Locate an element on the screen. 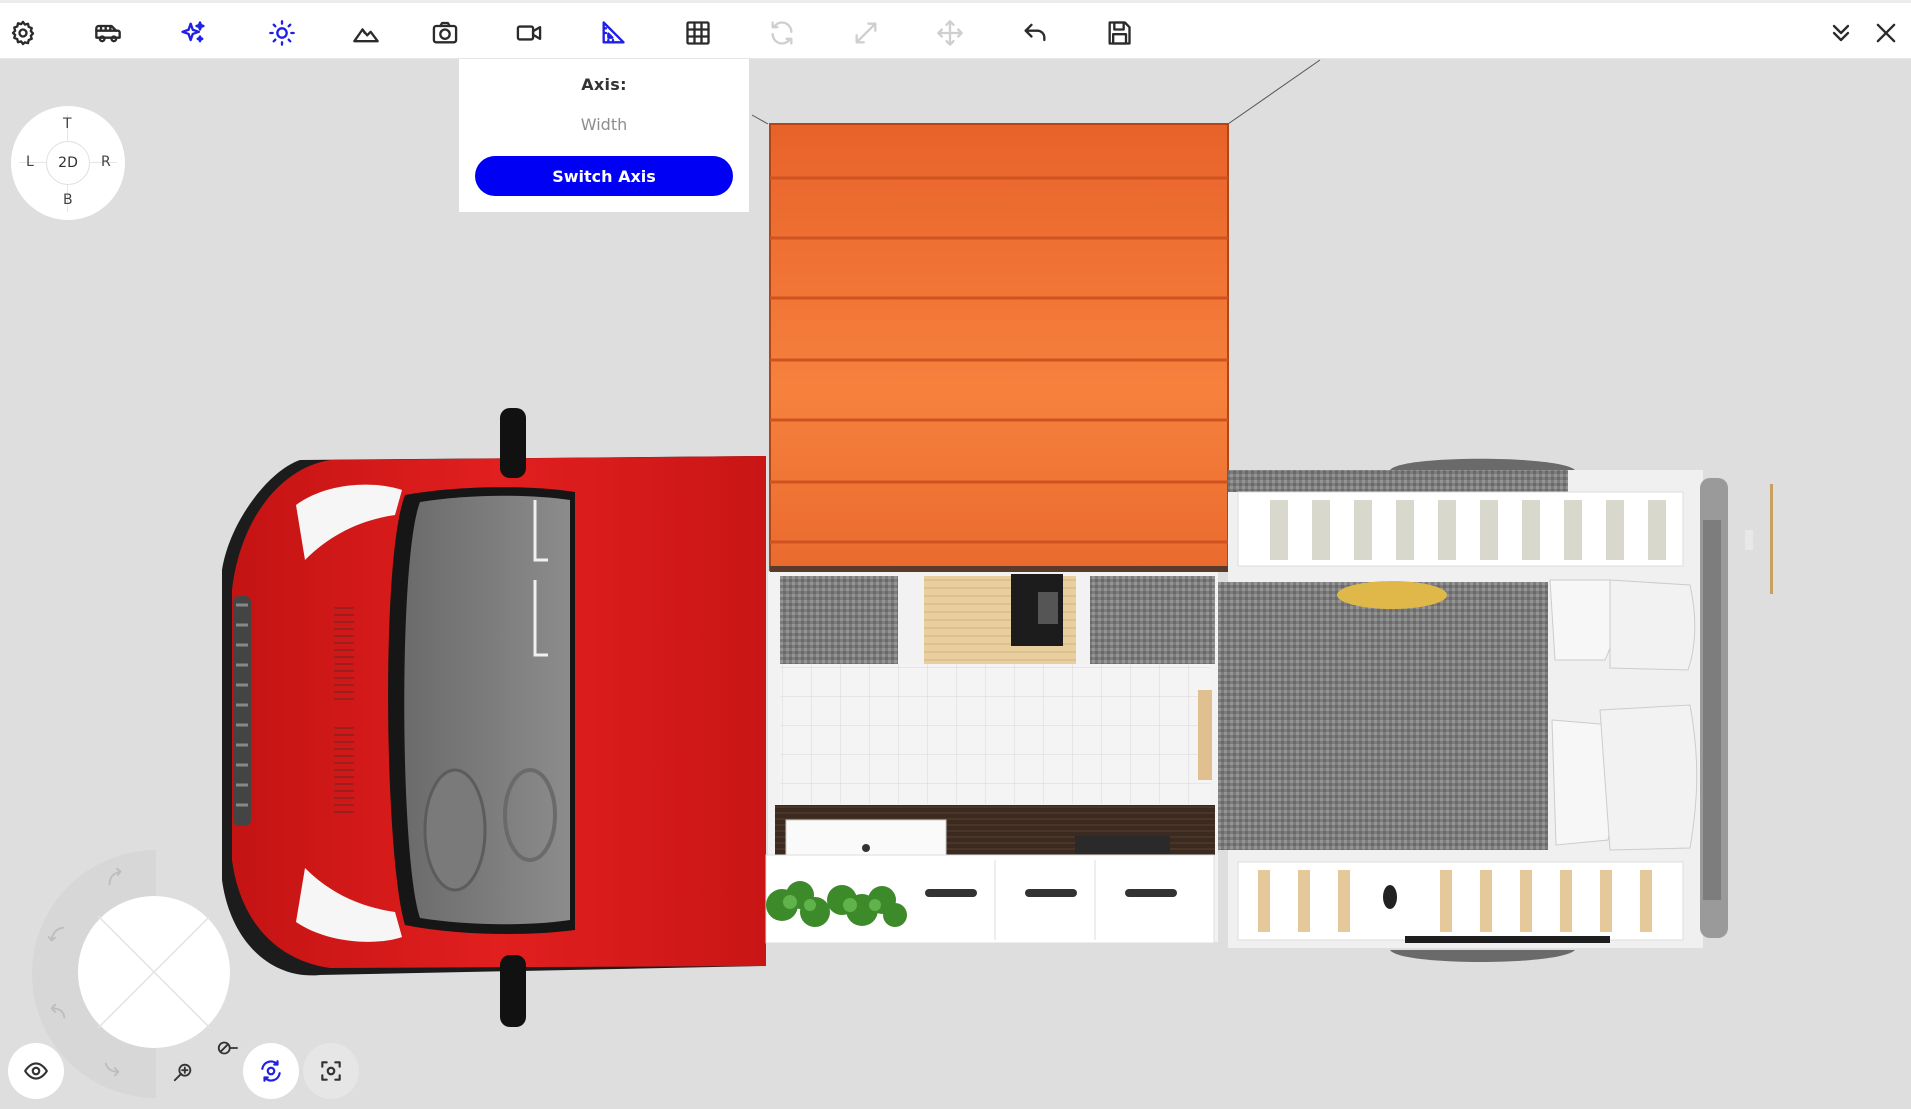  close-icon is located at coordinates (1886, 33).